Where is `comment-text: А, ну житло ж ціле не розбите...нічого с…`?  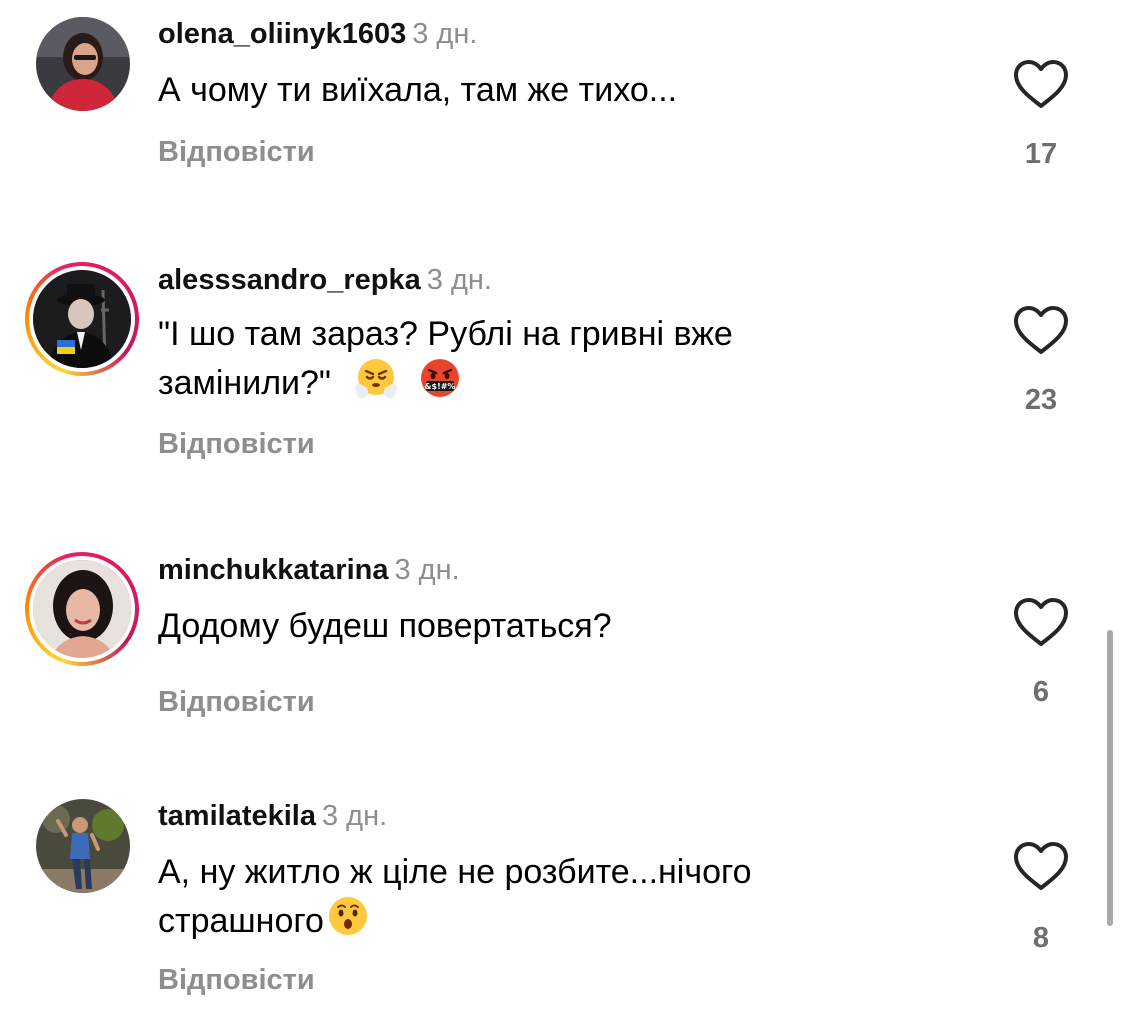 comment-text: А, ну житло ж ціле не розбите...нічого с… is located at coordinates (528, 896).